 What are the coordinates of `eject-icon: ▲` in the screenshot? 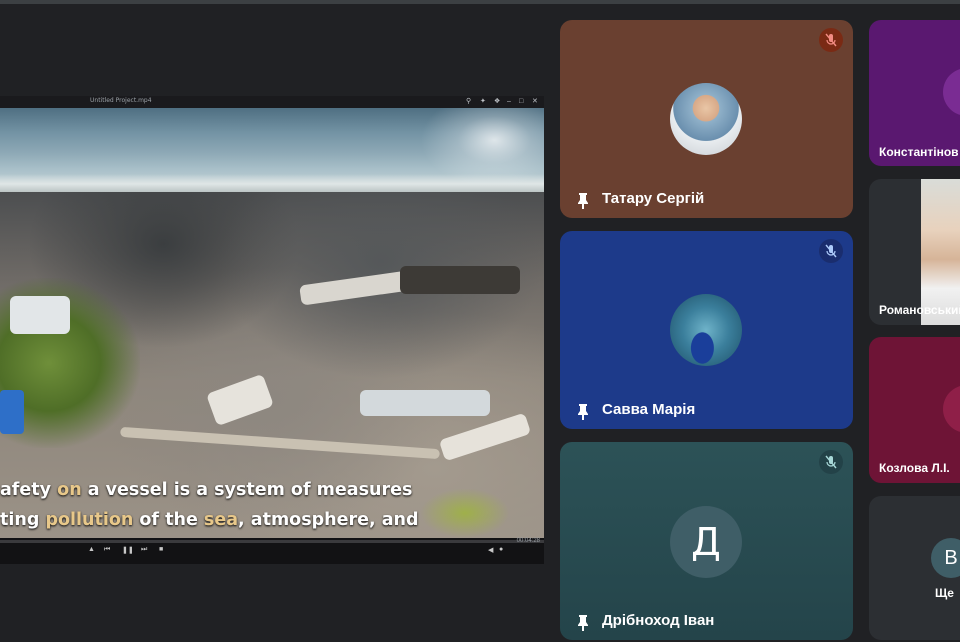 It's located at (91, 549).